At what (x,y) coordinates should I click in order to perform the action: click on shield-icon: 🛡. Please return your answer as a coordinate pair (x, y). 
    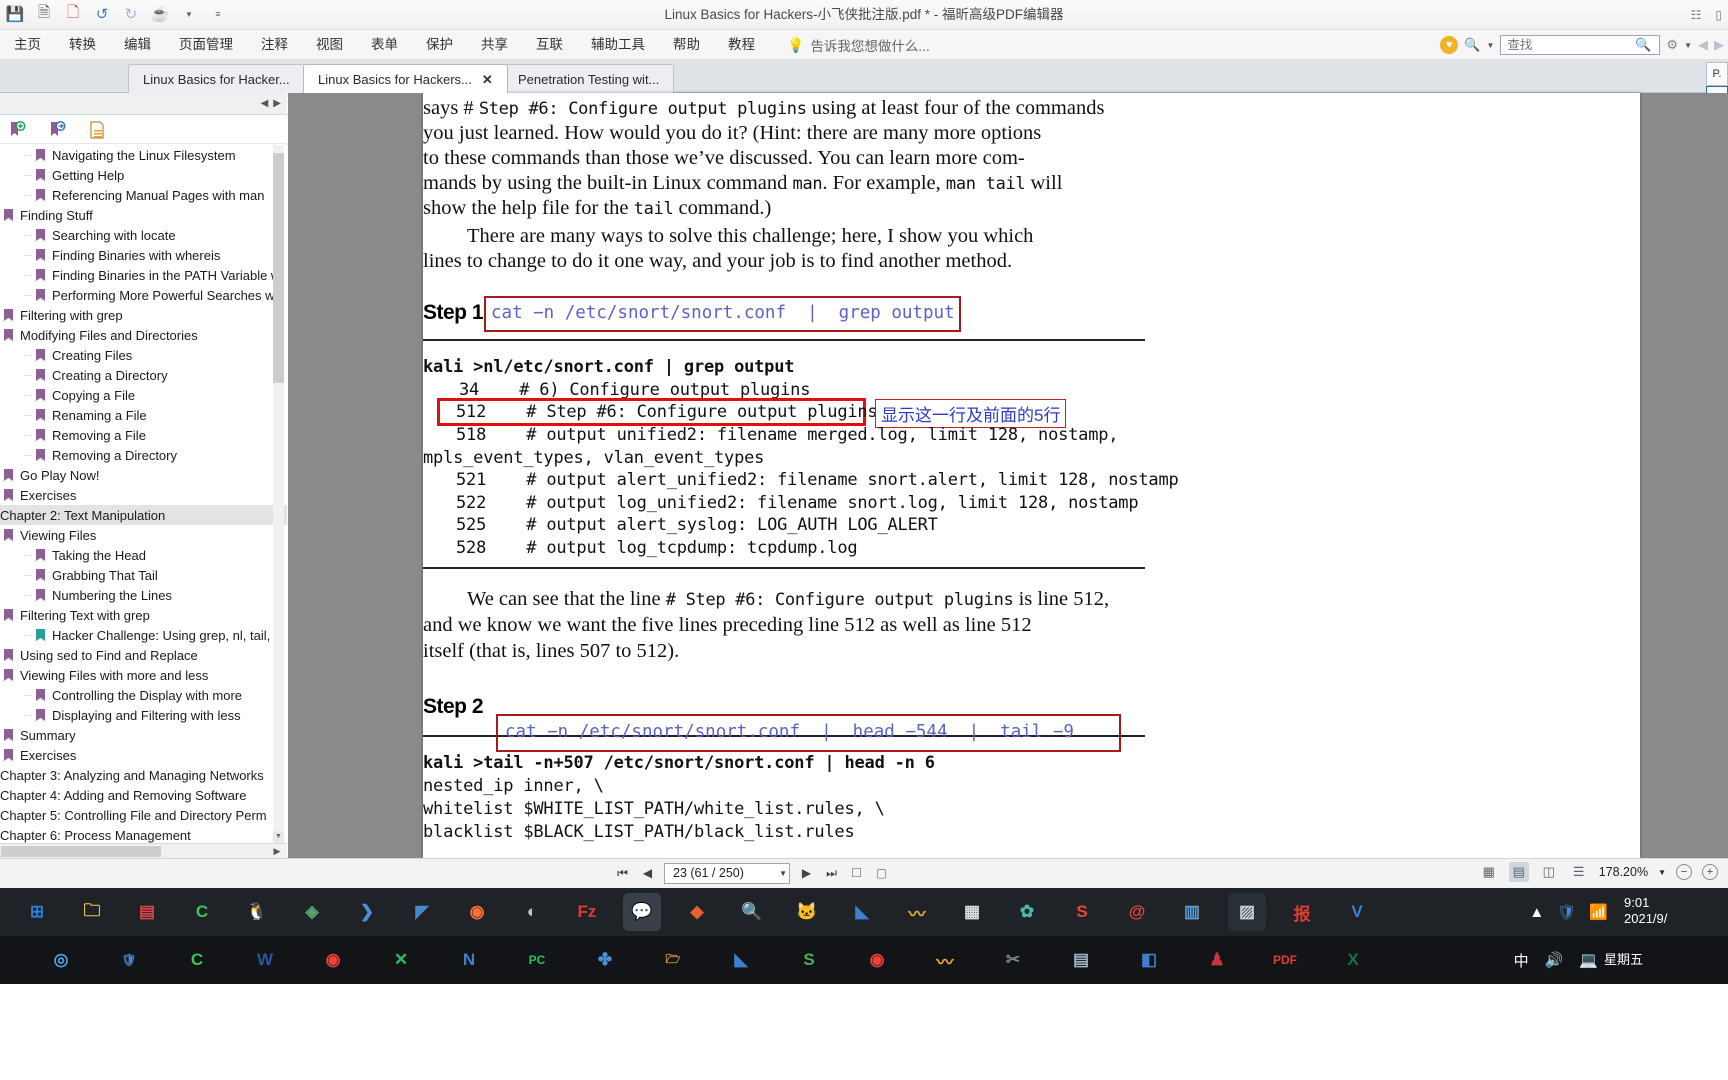
    Looking at the image, I should click on (129, 960).